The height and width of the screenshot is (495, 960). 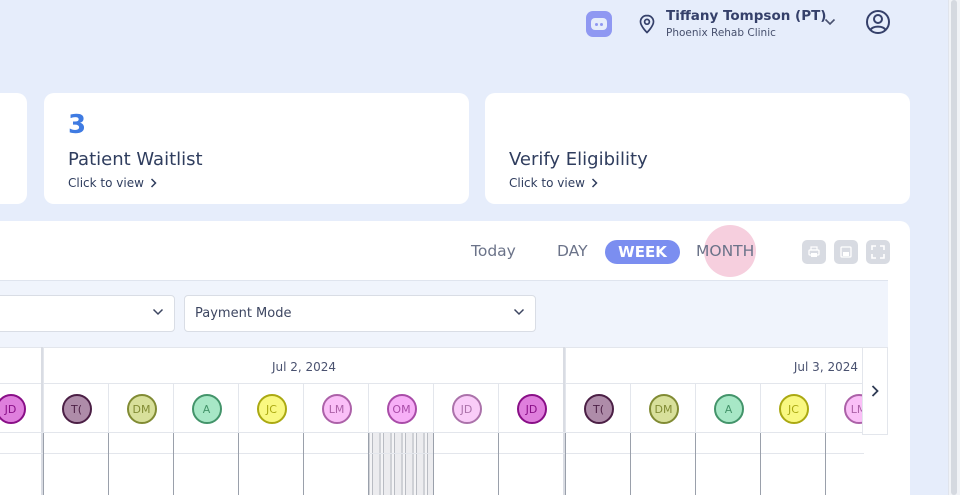 I want to click on user-name: Tiffany Tompson (PT), so click(x=746, y=16).